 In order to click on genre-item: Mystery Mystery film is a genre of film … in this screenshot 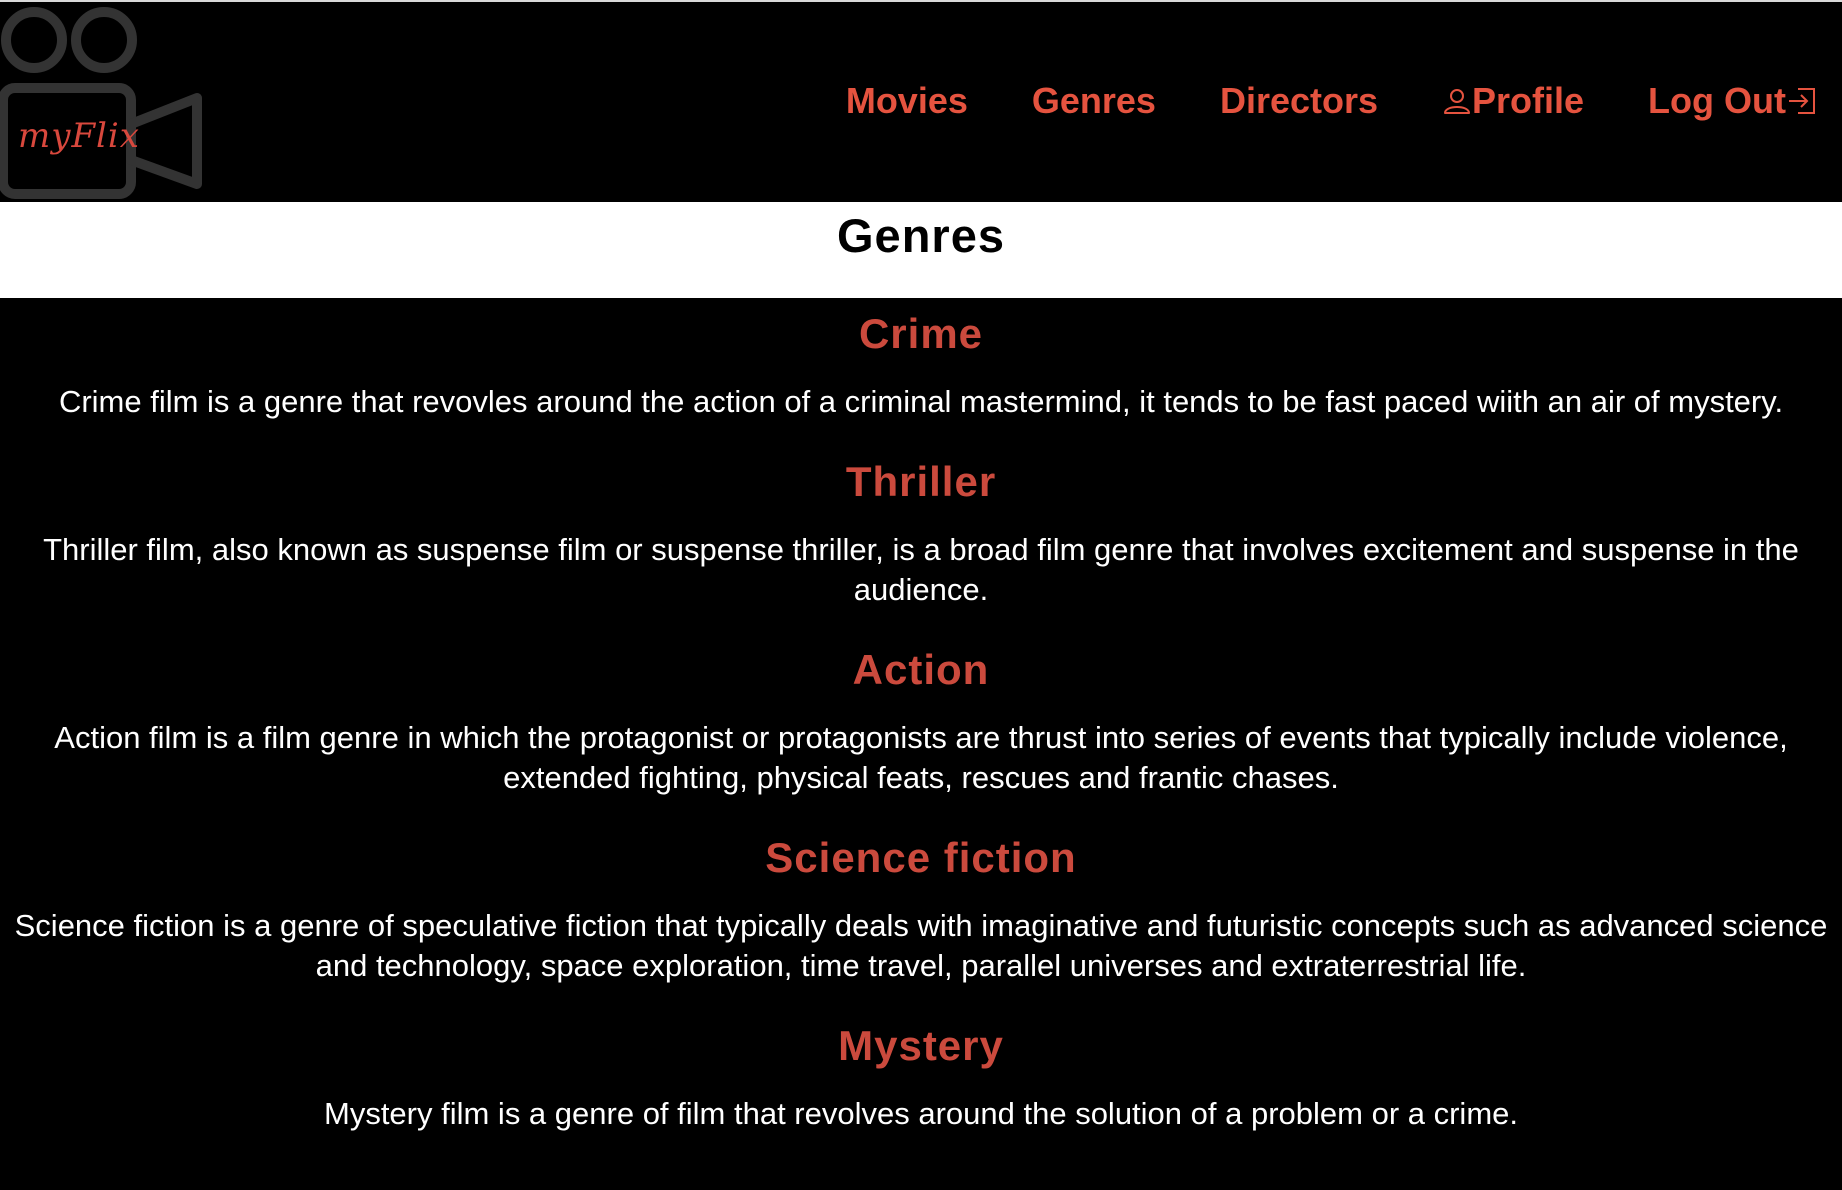, I will do `click(921, 1088)`.